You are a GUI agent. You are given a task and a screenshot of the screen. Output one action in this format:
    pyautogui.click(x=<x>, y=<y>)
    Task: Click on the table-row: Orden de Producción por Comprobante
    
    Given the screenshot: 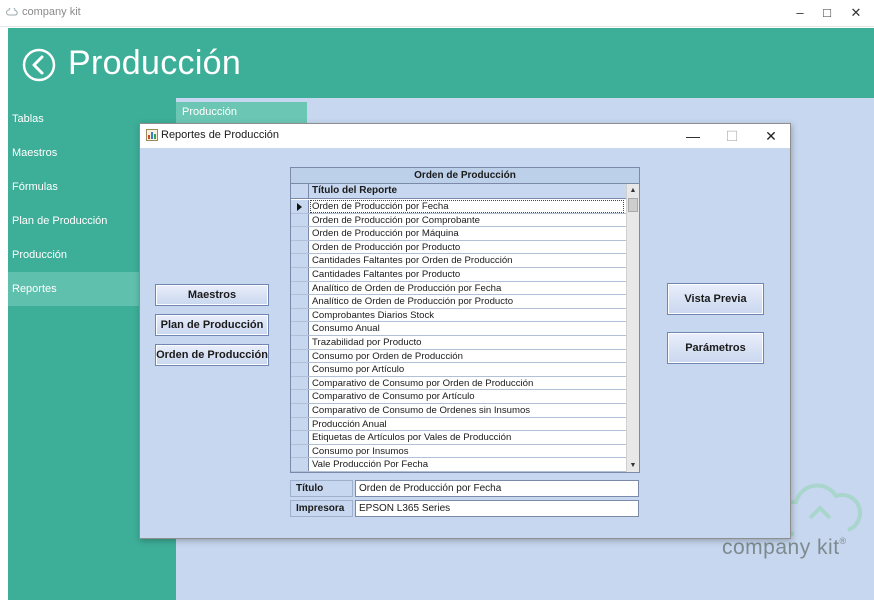 What is the action you would take?
    pyautogui.click(x=458, y=220)
    